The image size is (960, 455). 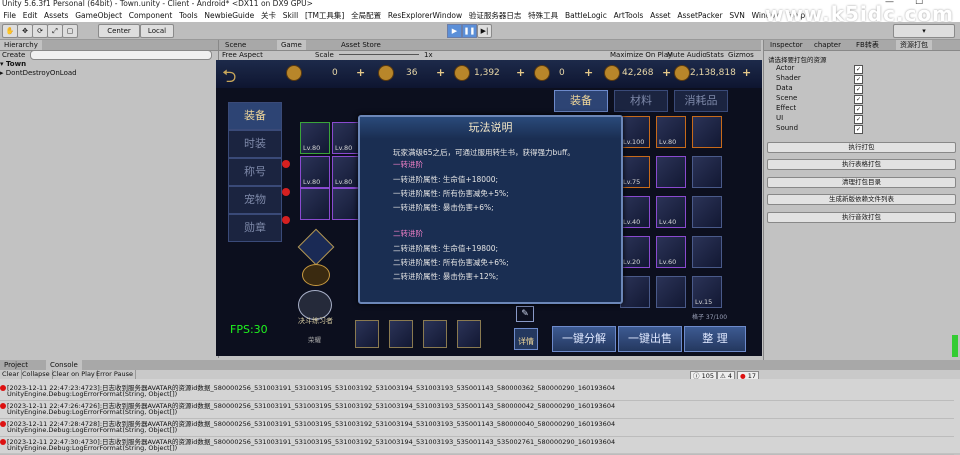 I want to click on error-pause-button: Error Pause, so click(x=115, y=374).